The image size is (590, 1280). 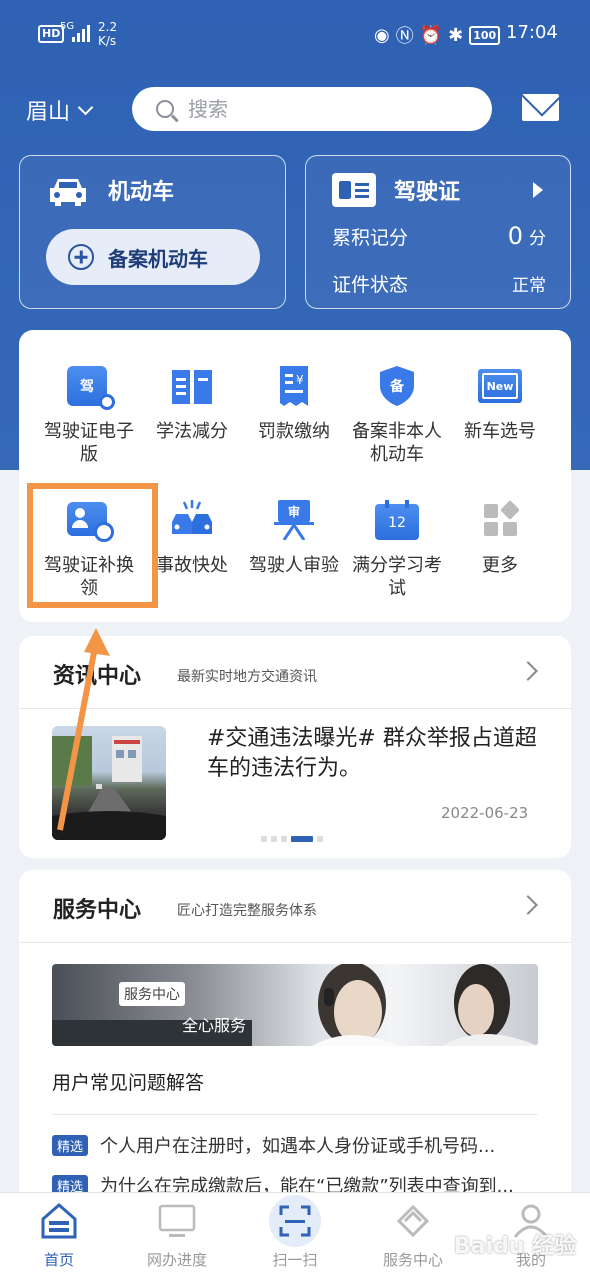 I want to click on news-date: 2022-06-23, so click(x=485, y=813).